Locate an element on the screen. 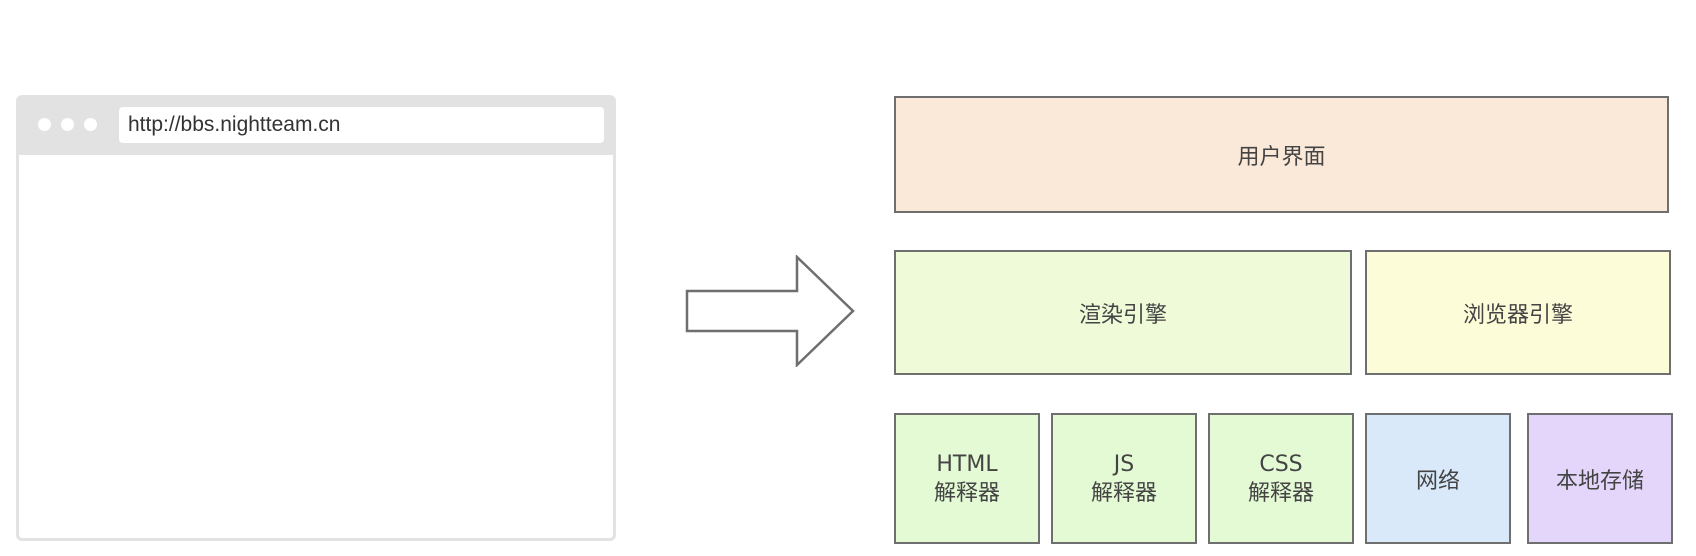 The image size is (1696, 556). rendering-engine-label: 渲染引擎 is located at coordinates (1122, 315).